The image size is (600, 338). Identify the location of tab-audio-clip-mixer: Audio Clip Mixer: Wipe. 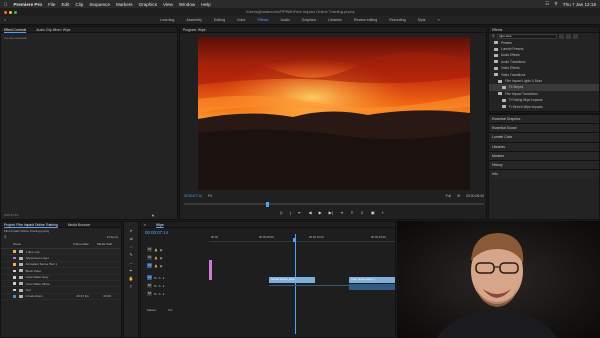
(53, 30).